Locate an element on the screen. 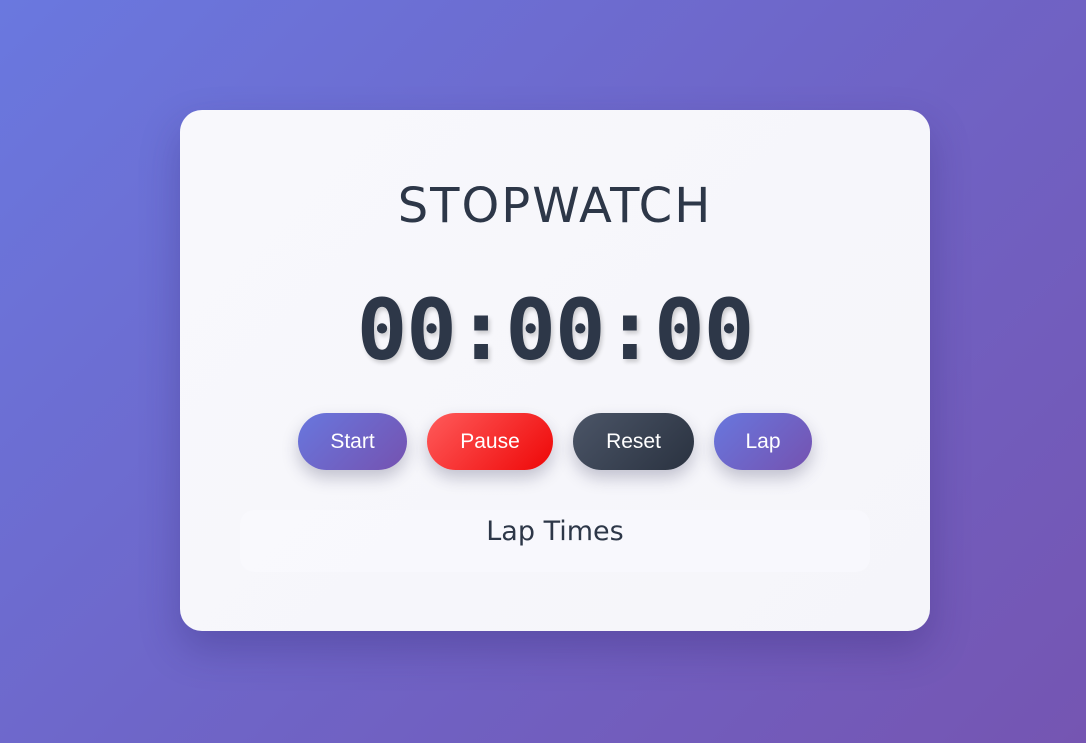  control-buttons: Start Pause Reset Lap is located at coordinates (555, 441).